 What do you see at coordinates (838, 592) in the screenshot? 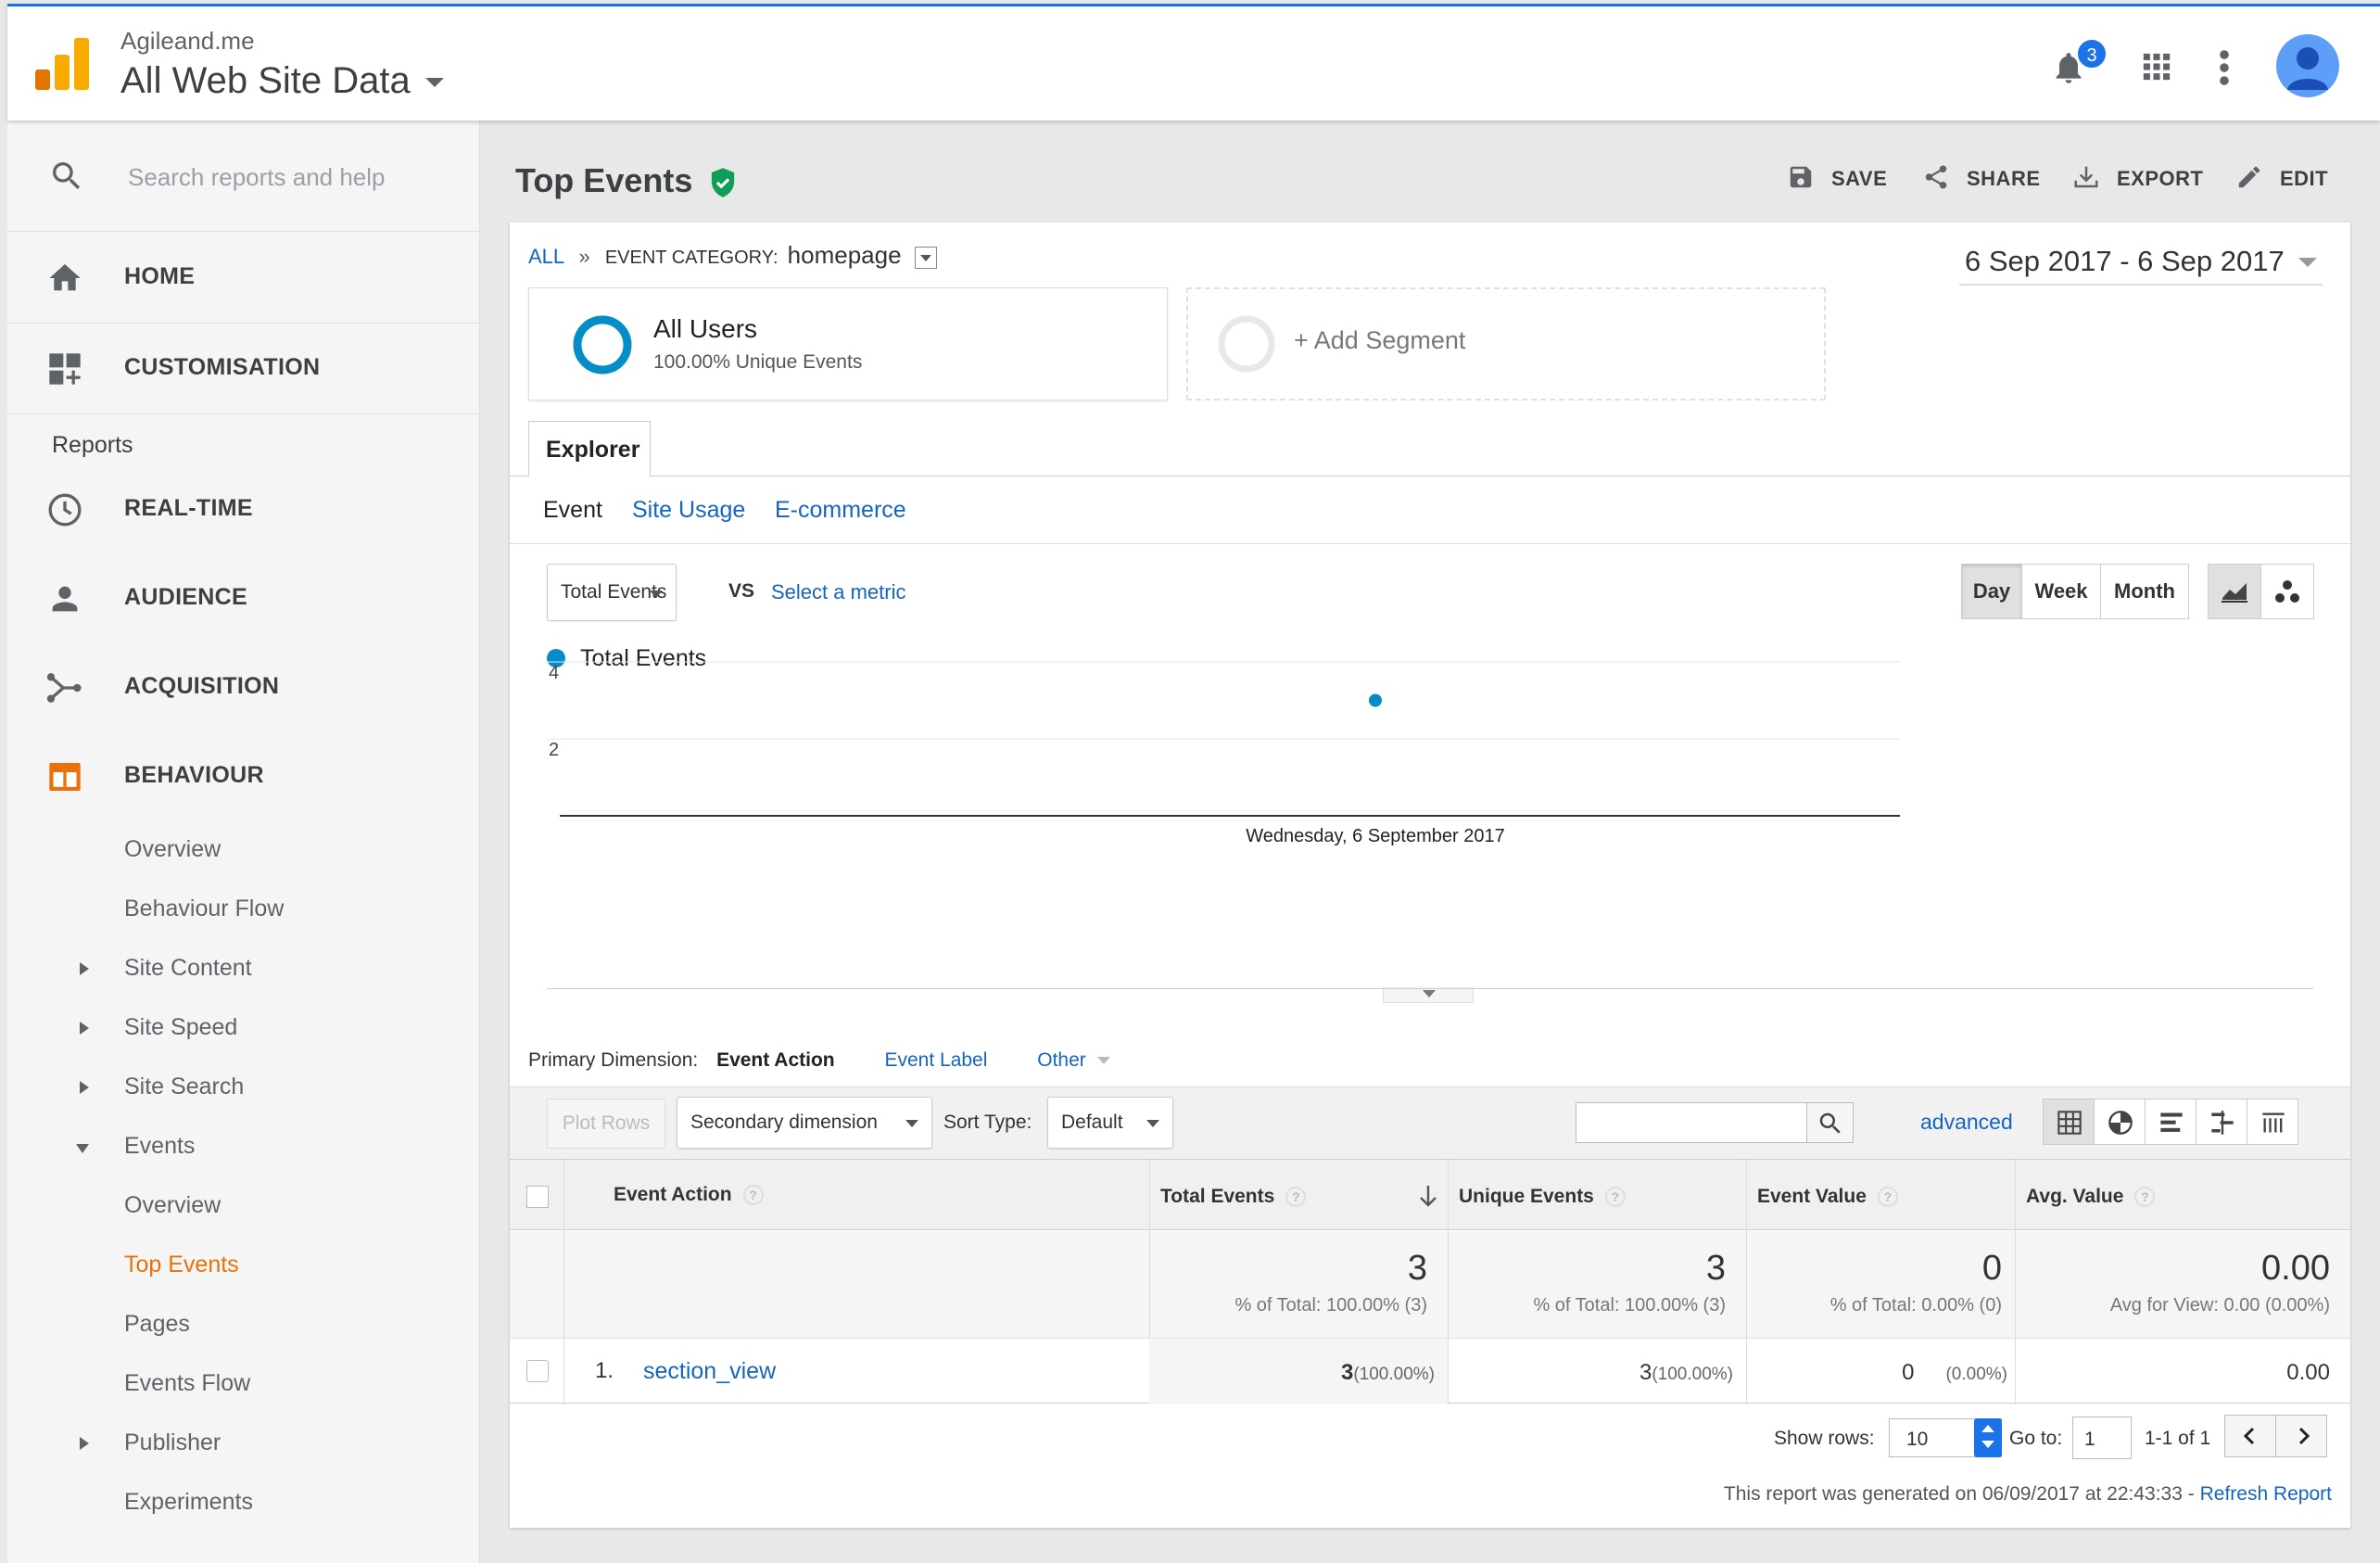
I see `select-metric-link: Select a metric` at bounding box center [838, 592].